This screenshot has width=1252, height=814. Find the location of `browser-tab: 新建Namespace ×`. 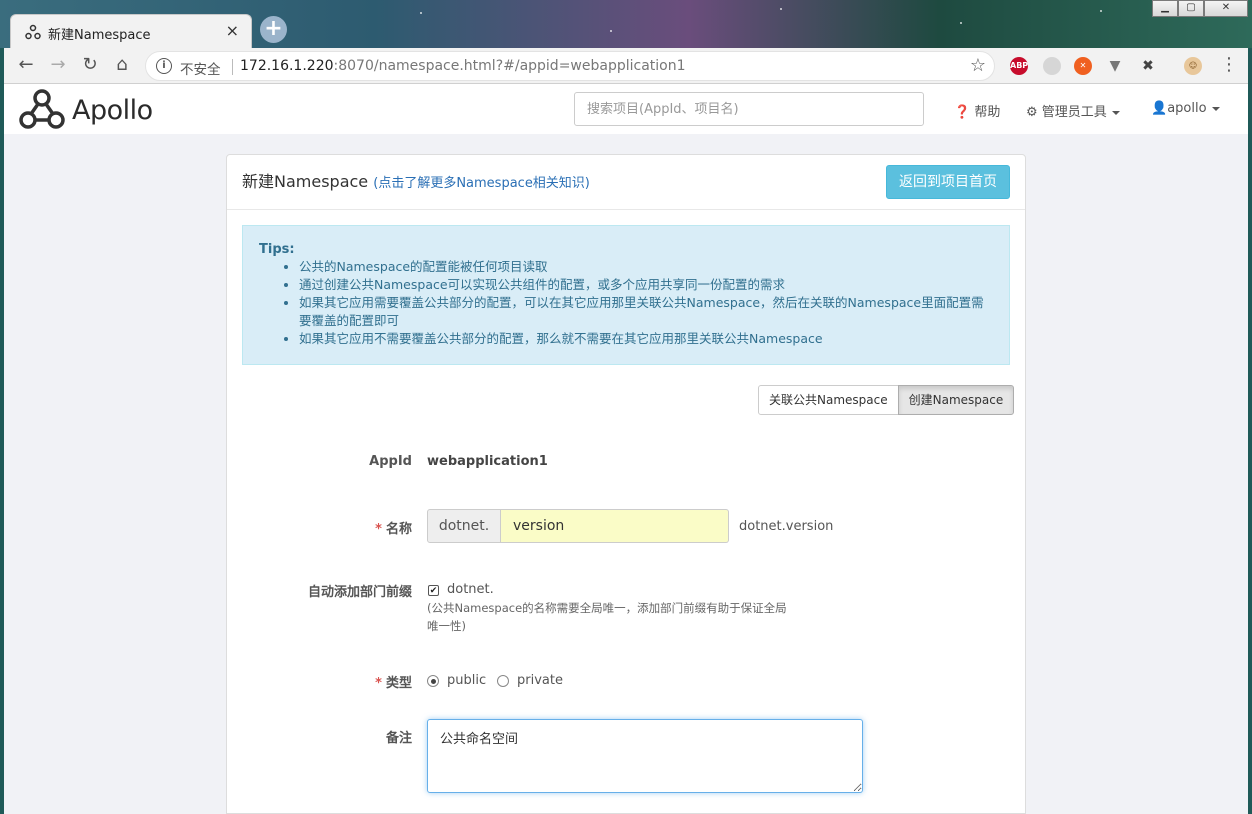

browser-tab: 新建Namespace × is located at coordinates (131, 31).